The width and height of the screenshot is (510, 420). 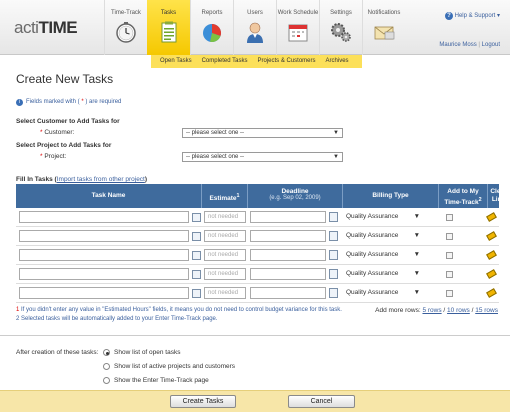 I want to click on radio-time-track, so click(x=106, y=380).